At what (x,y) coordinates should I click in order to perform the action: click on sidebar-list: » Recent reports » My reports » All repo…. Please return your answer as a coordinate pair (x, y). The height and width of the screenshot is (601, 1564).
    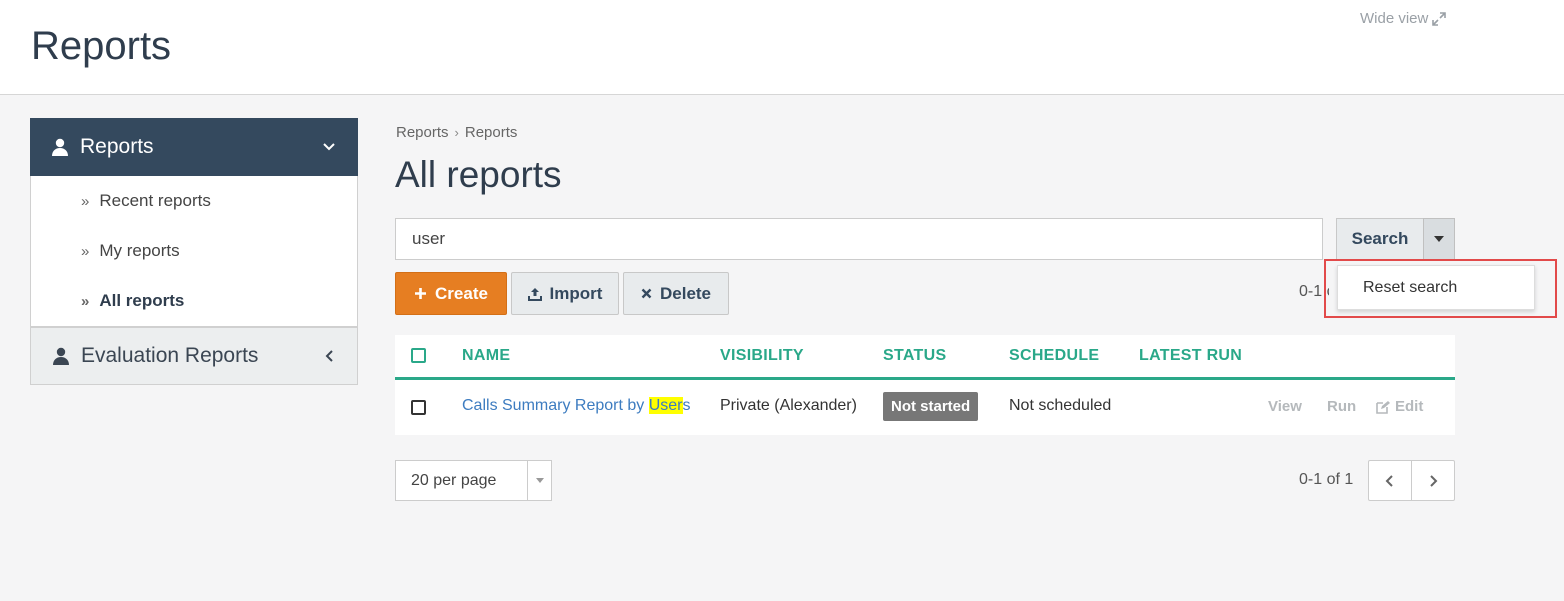
    Looking at the image, I should click on (194, 251).